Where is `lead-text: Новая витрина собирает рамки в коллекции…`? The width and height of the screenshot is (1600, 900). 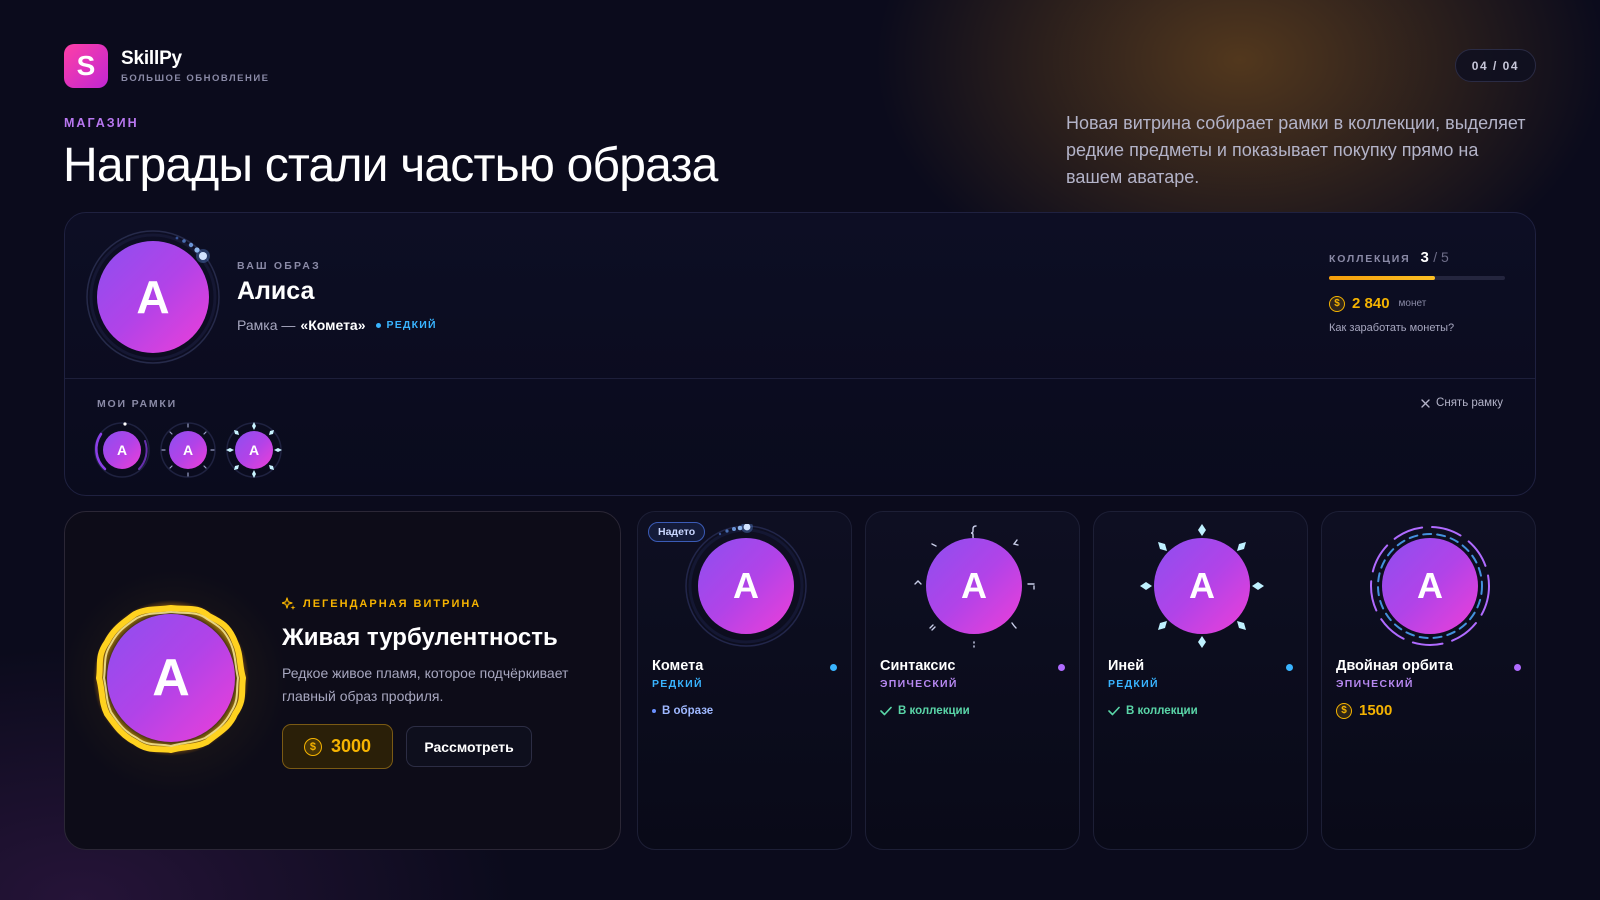
lead-text: Новая витрина собирает рамки в коллекции… is located at coordinates (1296, 150).